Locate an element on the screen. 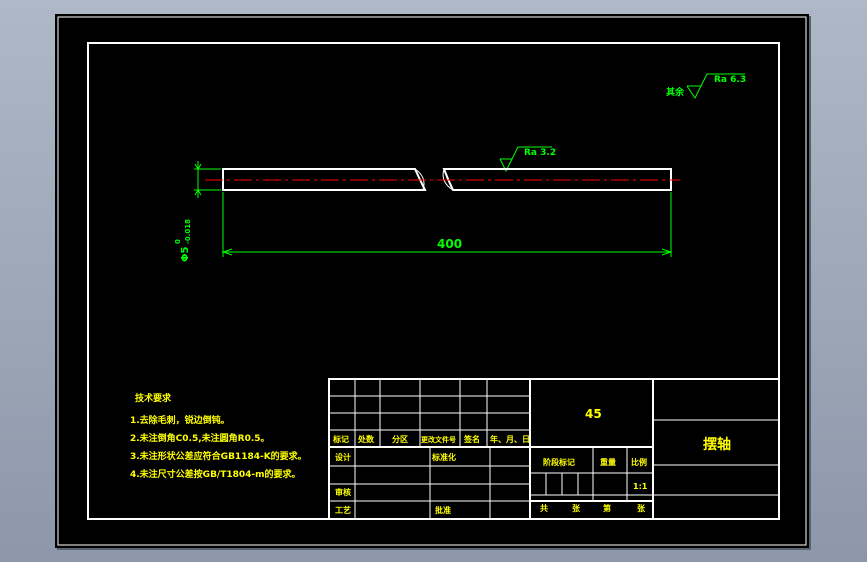 This screenshot has width=867, height=562. note-item: 4.未注尺寸公差按GB/T1804-m的要求。 is located at coordinates (215, 474).